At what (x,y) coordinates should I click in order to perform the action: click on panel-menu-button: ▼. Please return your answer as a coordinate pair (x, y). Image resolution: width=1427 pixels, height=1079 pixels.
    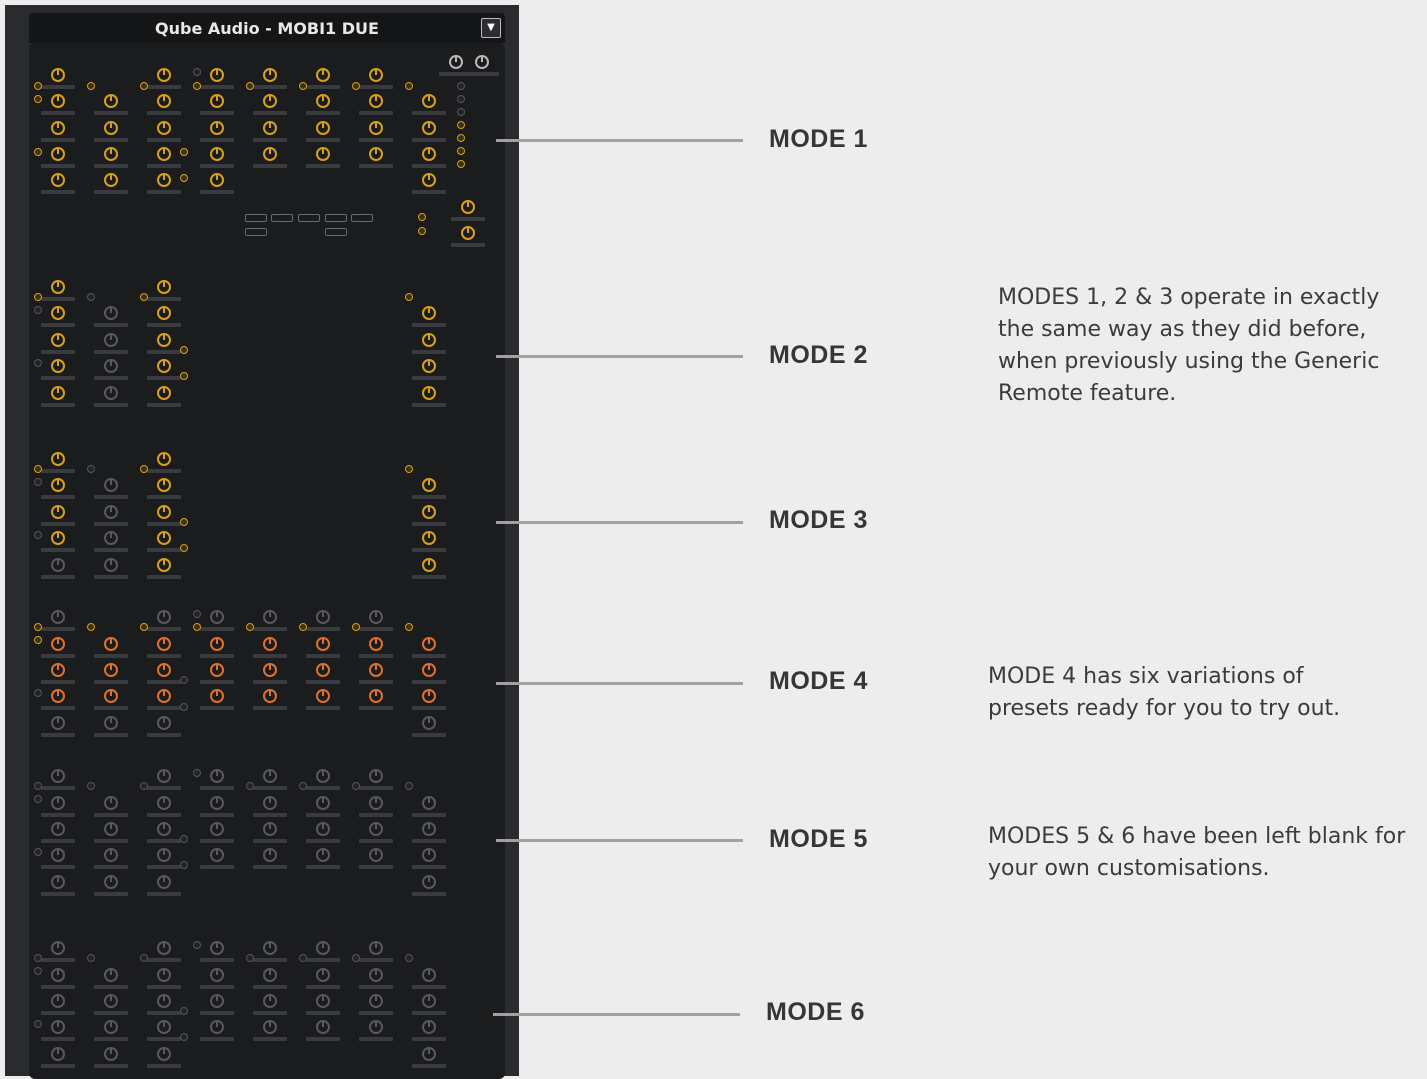
    Looking at the image, I should click on (491, 28).